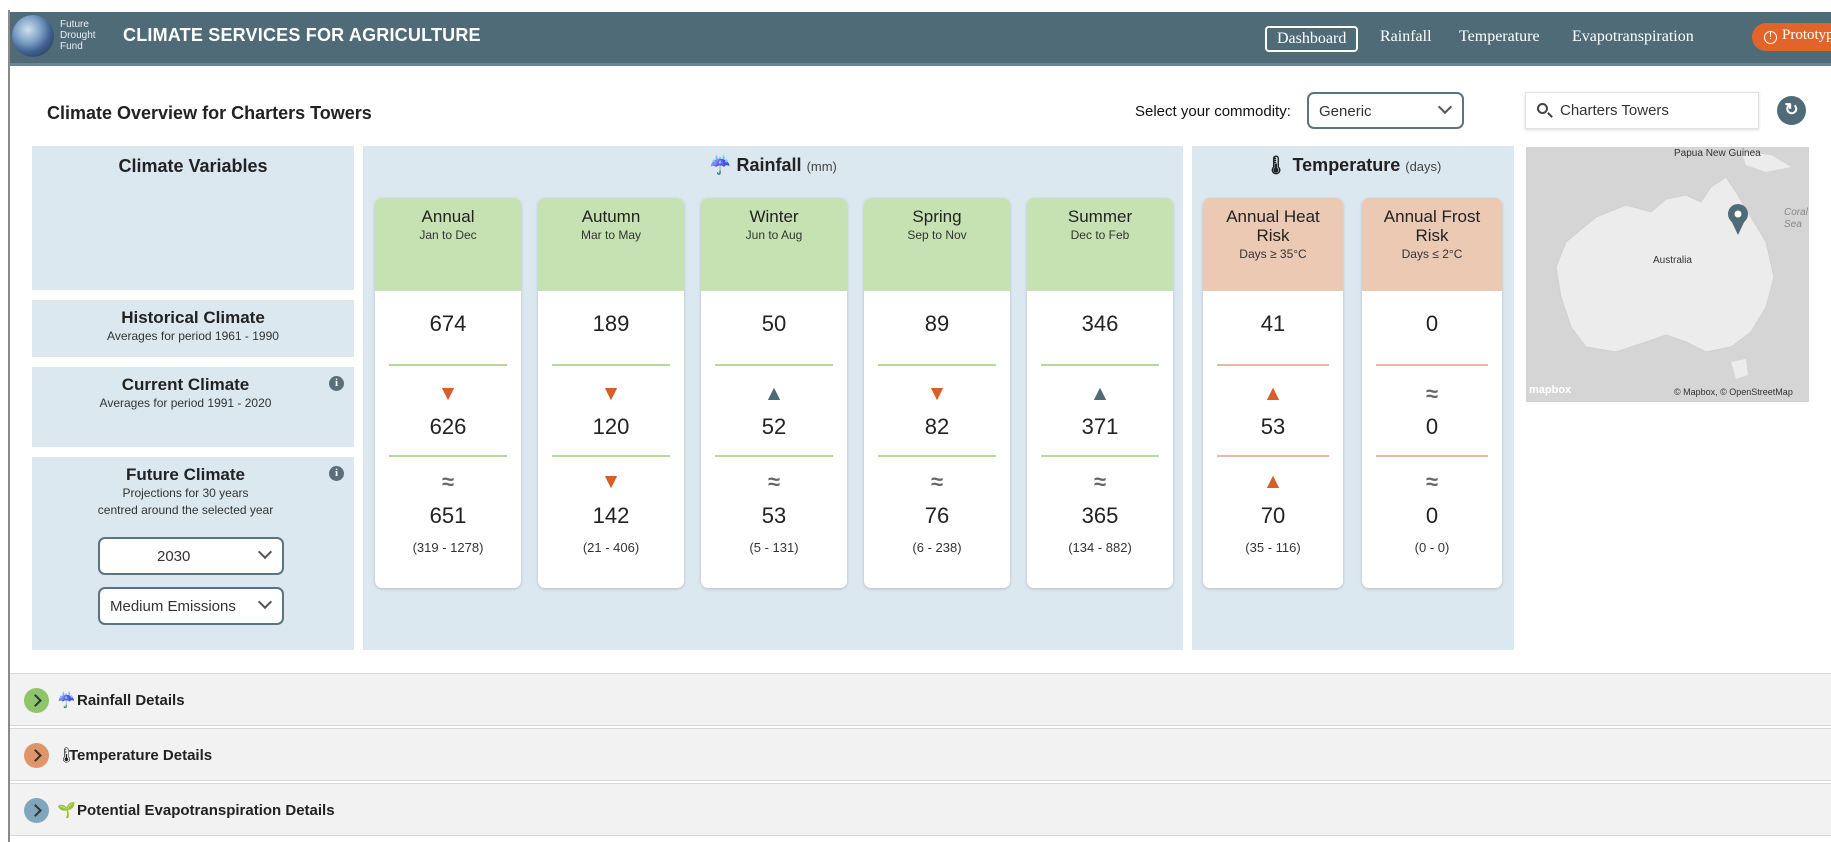  What do you see at coordinates (1100, 216) in the screenshot?
I see `card-name: Summer` at bounding box center [1100, 216].